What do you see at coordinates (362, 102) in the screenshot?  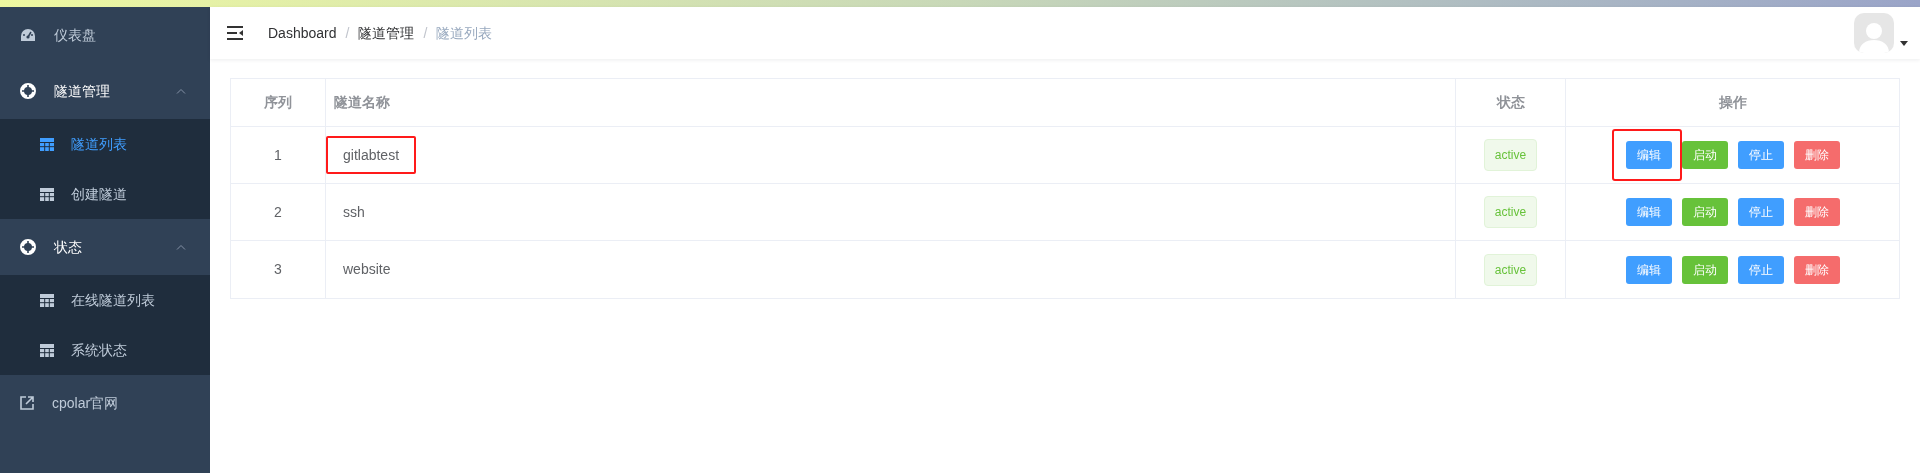 I see `column-header: 隧道名称` at bounding box center [362, 102].